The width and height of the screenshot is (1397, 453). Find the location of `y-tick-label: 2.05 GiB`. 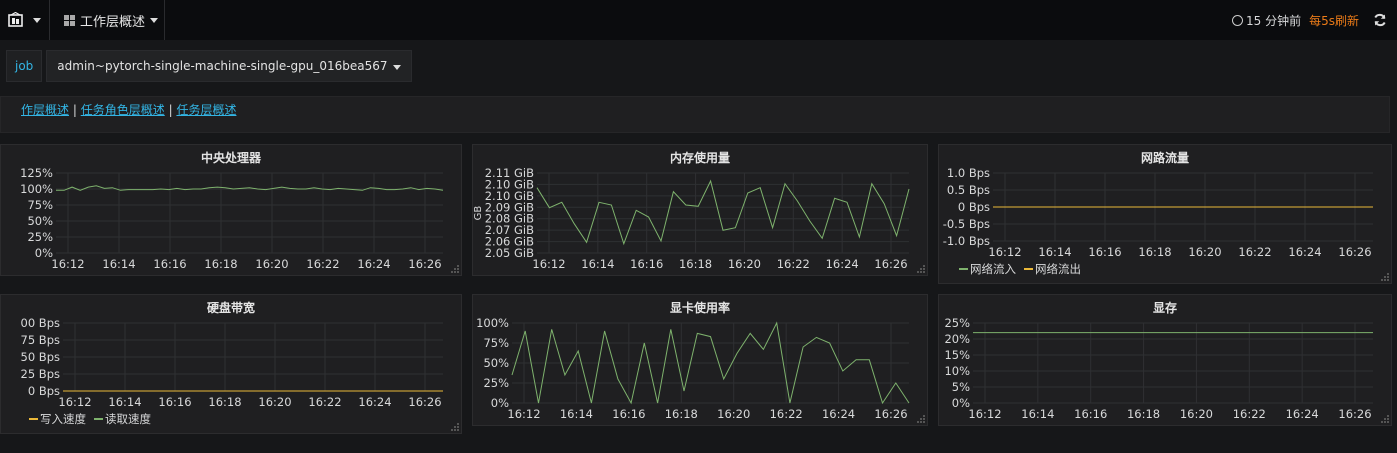

y-tick-label: 2.05 GiB is located at coordinates (509, 253).